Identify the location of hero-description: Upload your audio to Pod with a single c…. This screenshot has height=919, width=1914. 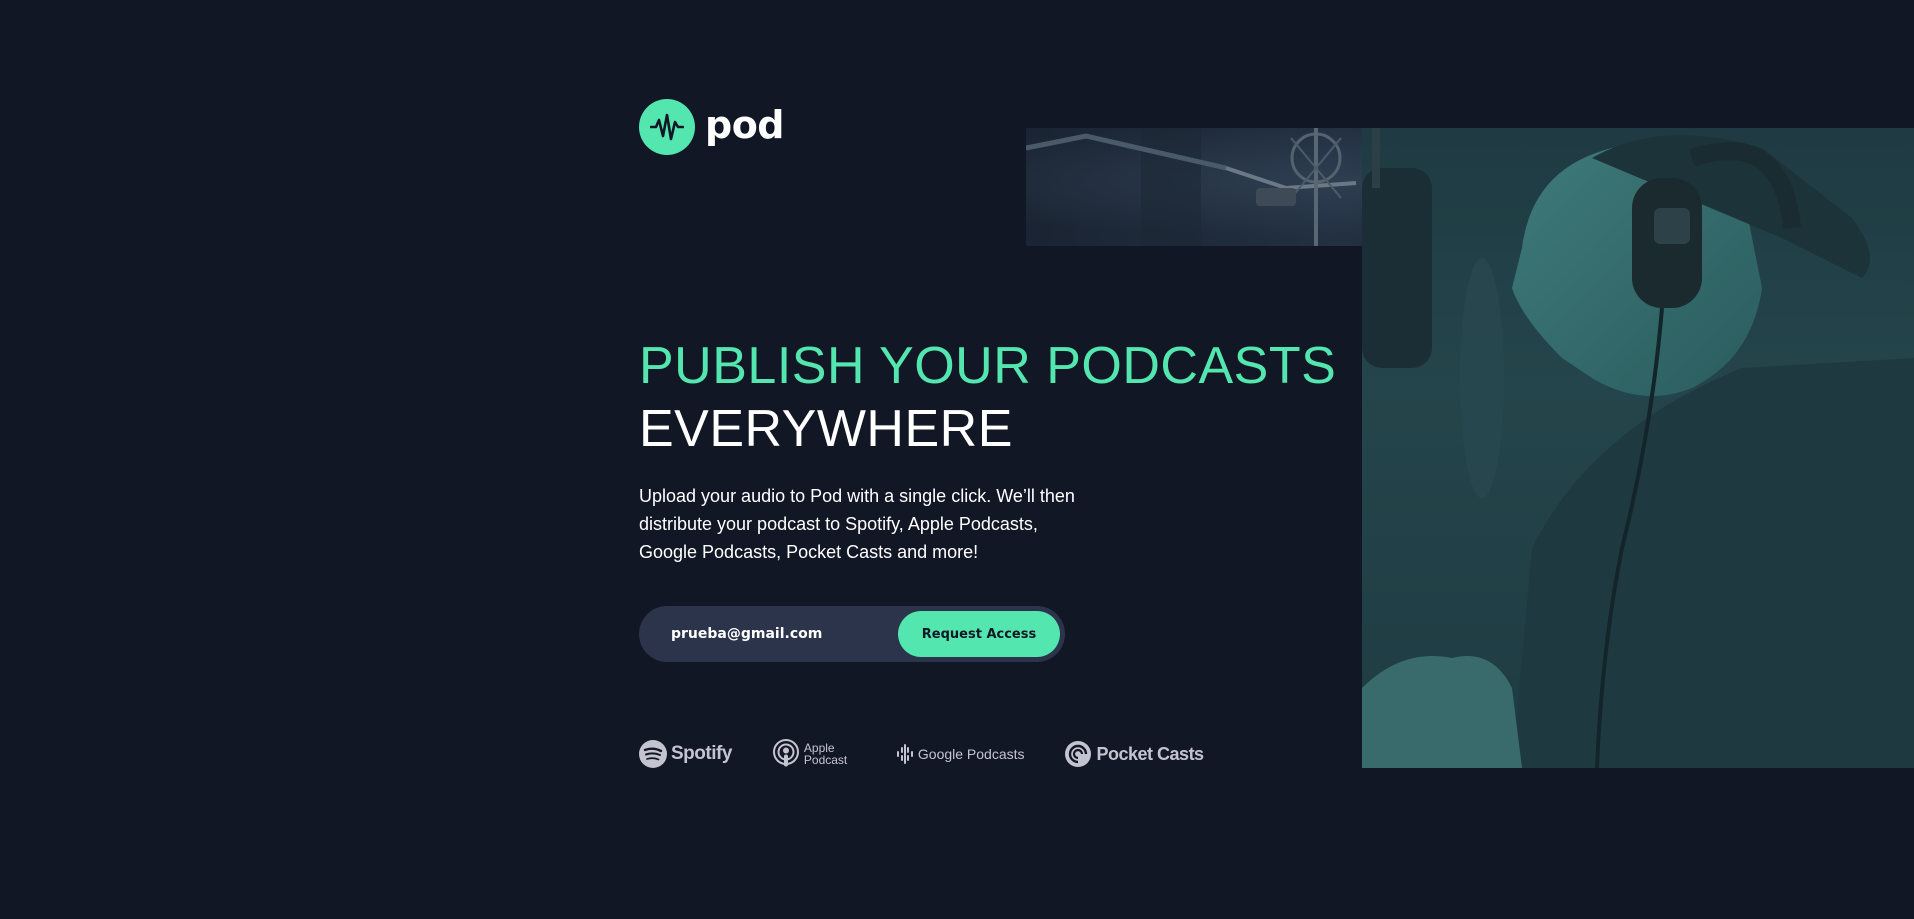
(857, 524).